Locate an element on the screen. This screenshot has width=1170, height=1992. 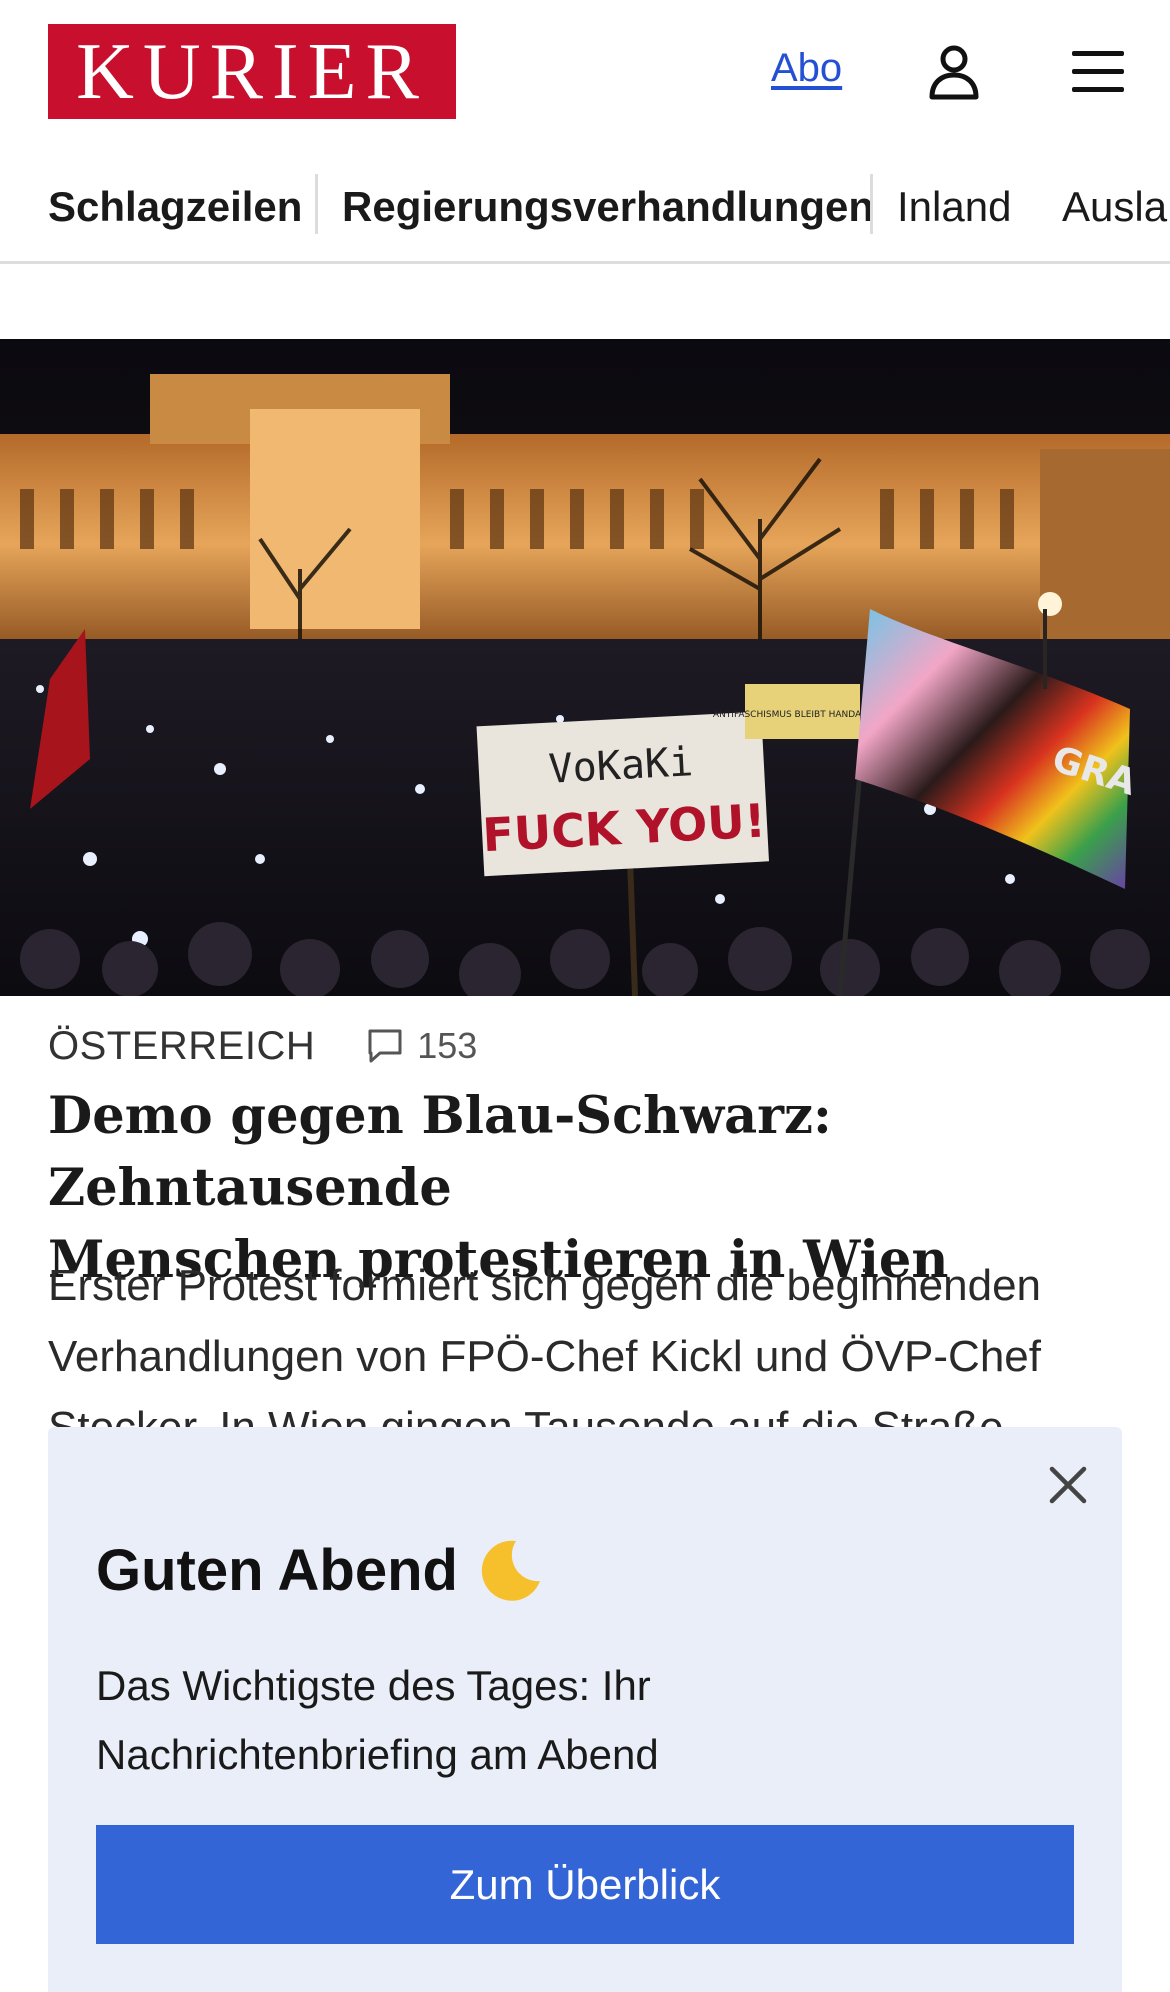
crescent-moon-icon is located at coordinates (510, 1570).